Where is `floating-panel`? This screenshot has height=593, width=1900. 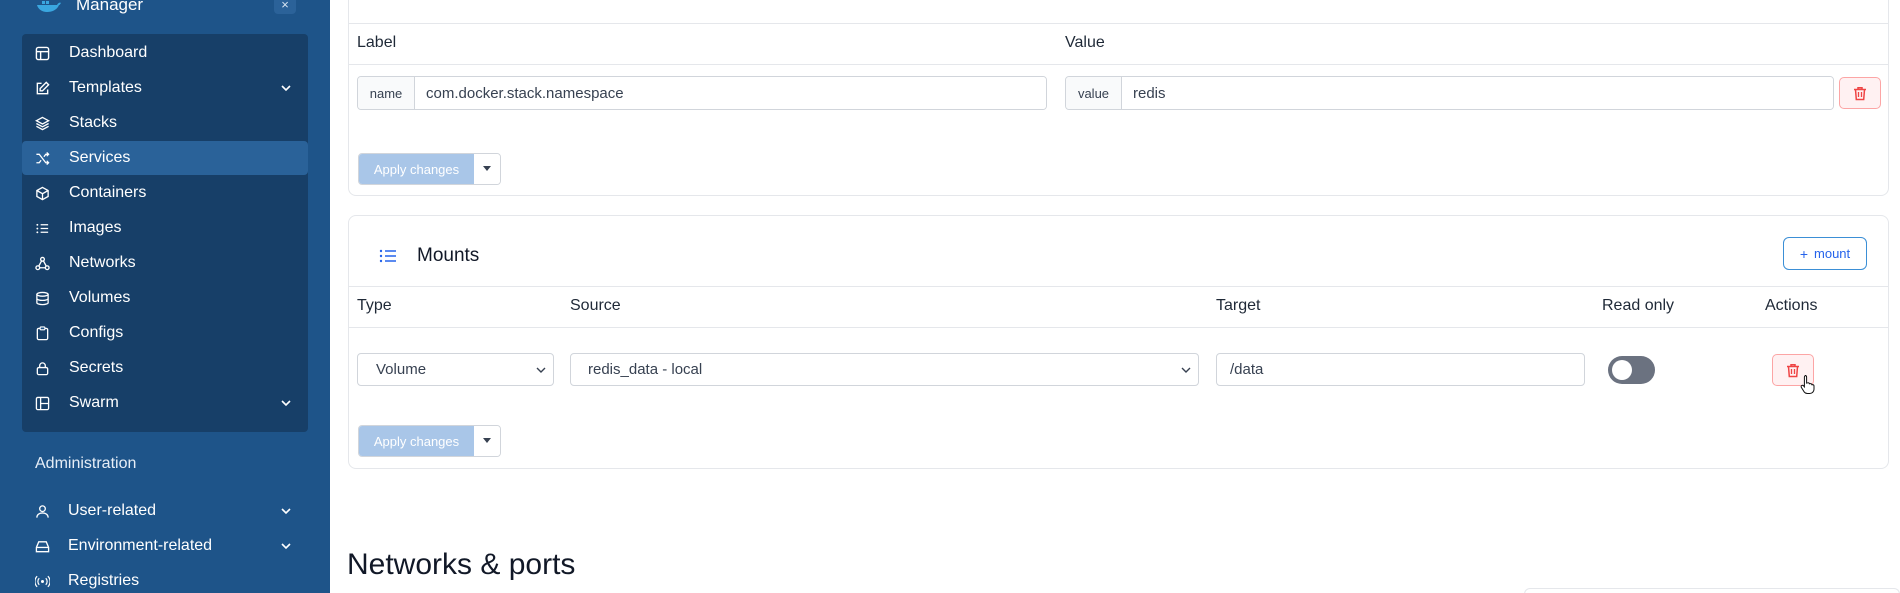
floating-panel is located at coordinates (1712, 590).